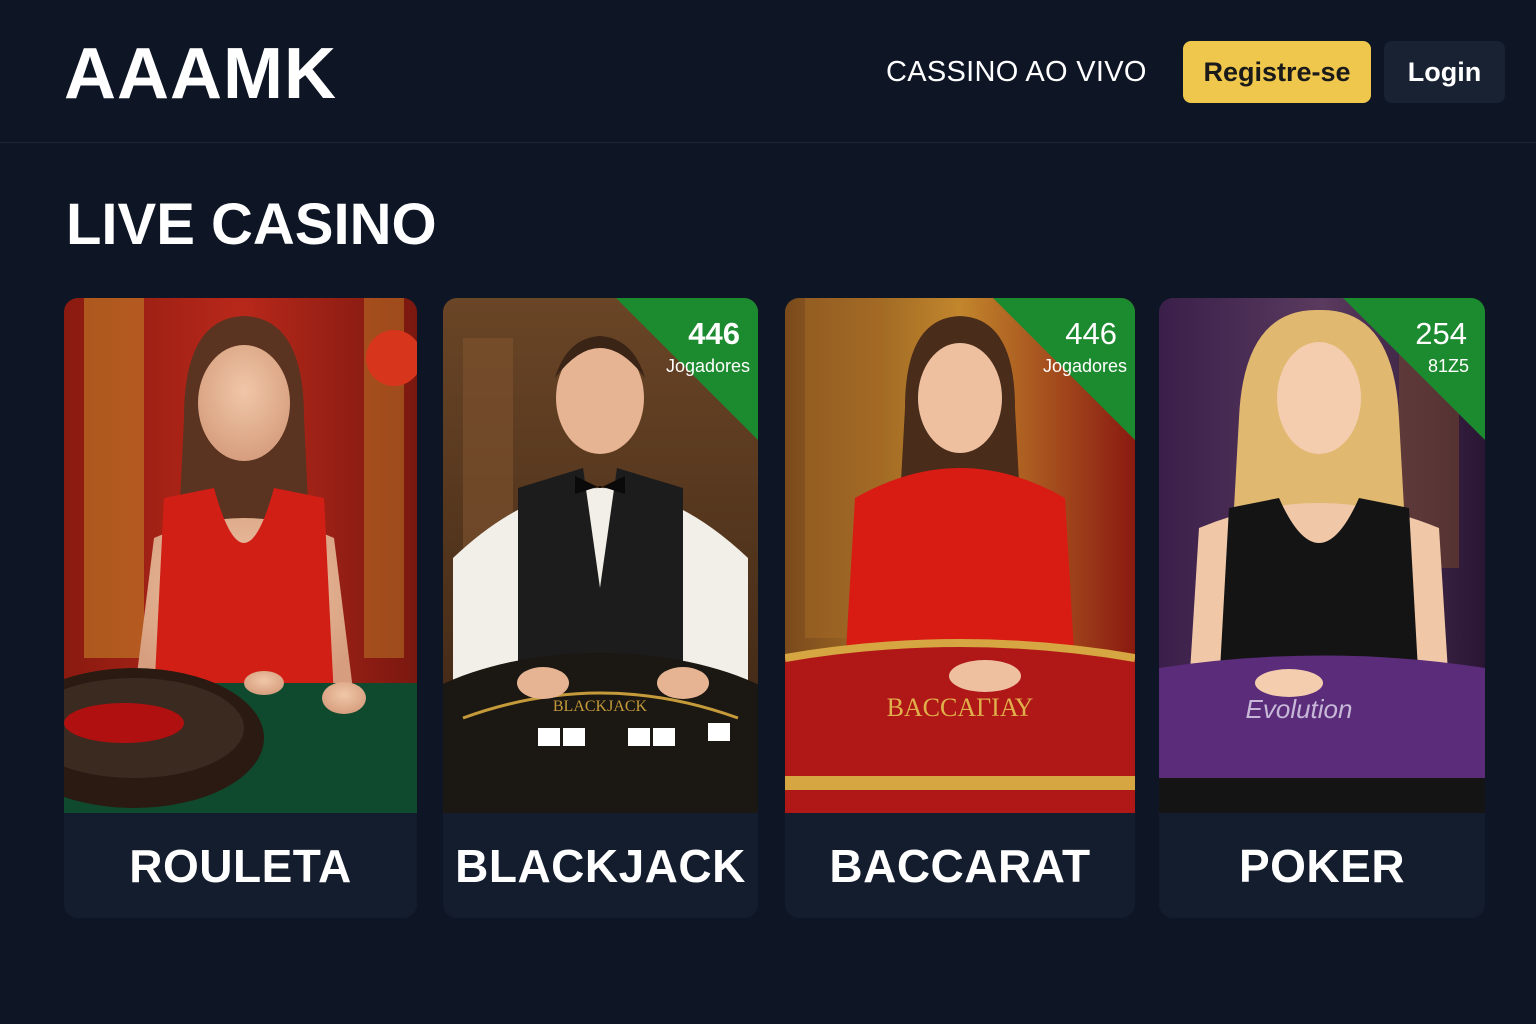  I want to click on game-card-blackjack: BLACKJACK 446 Jogadores BLACKJACK, so click(600, 608).